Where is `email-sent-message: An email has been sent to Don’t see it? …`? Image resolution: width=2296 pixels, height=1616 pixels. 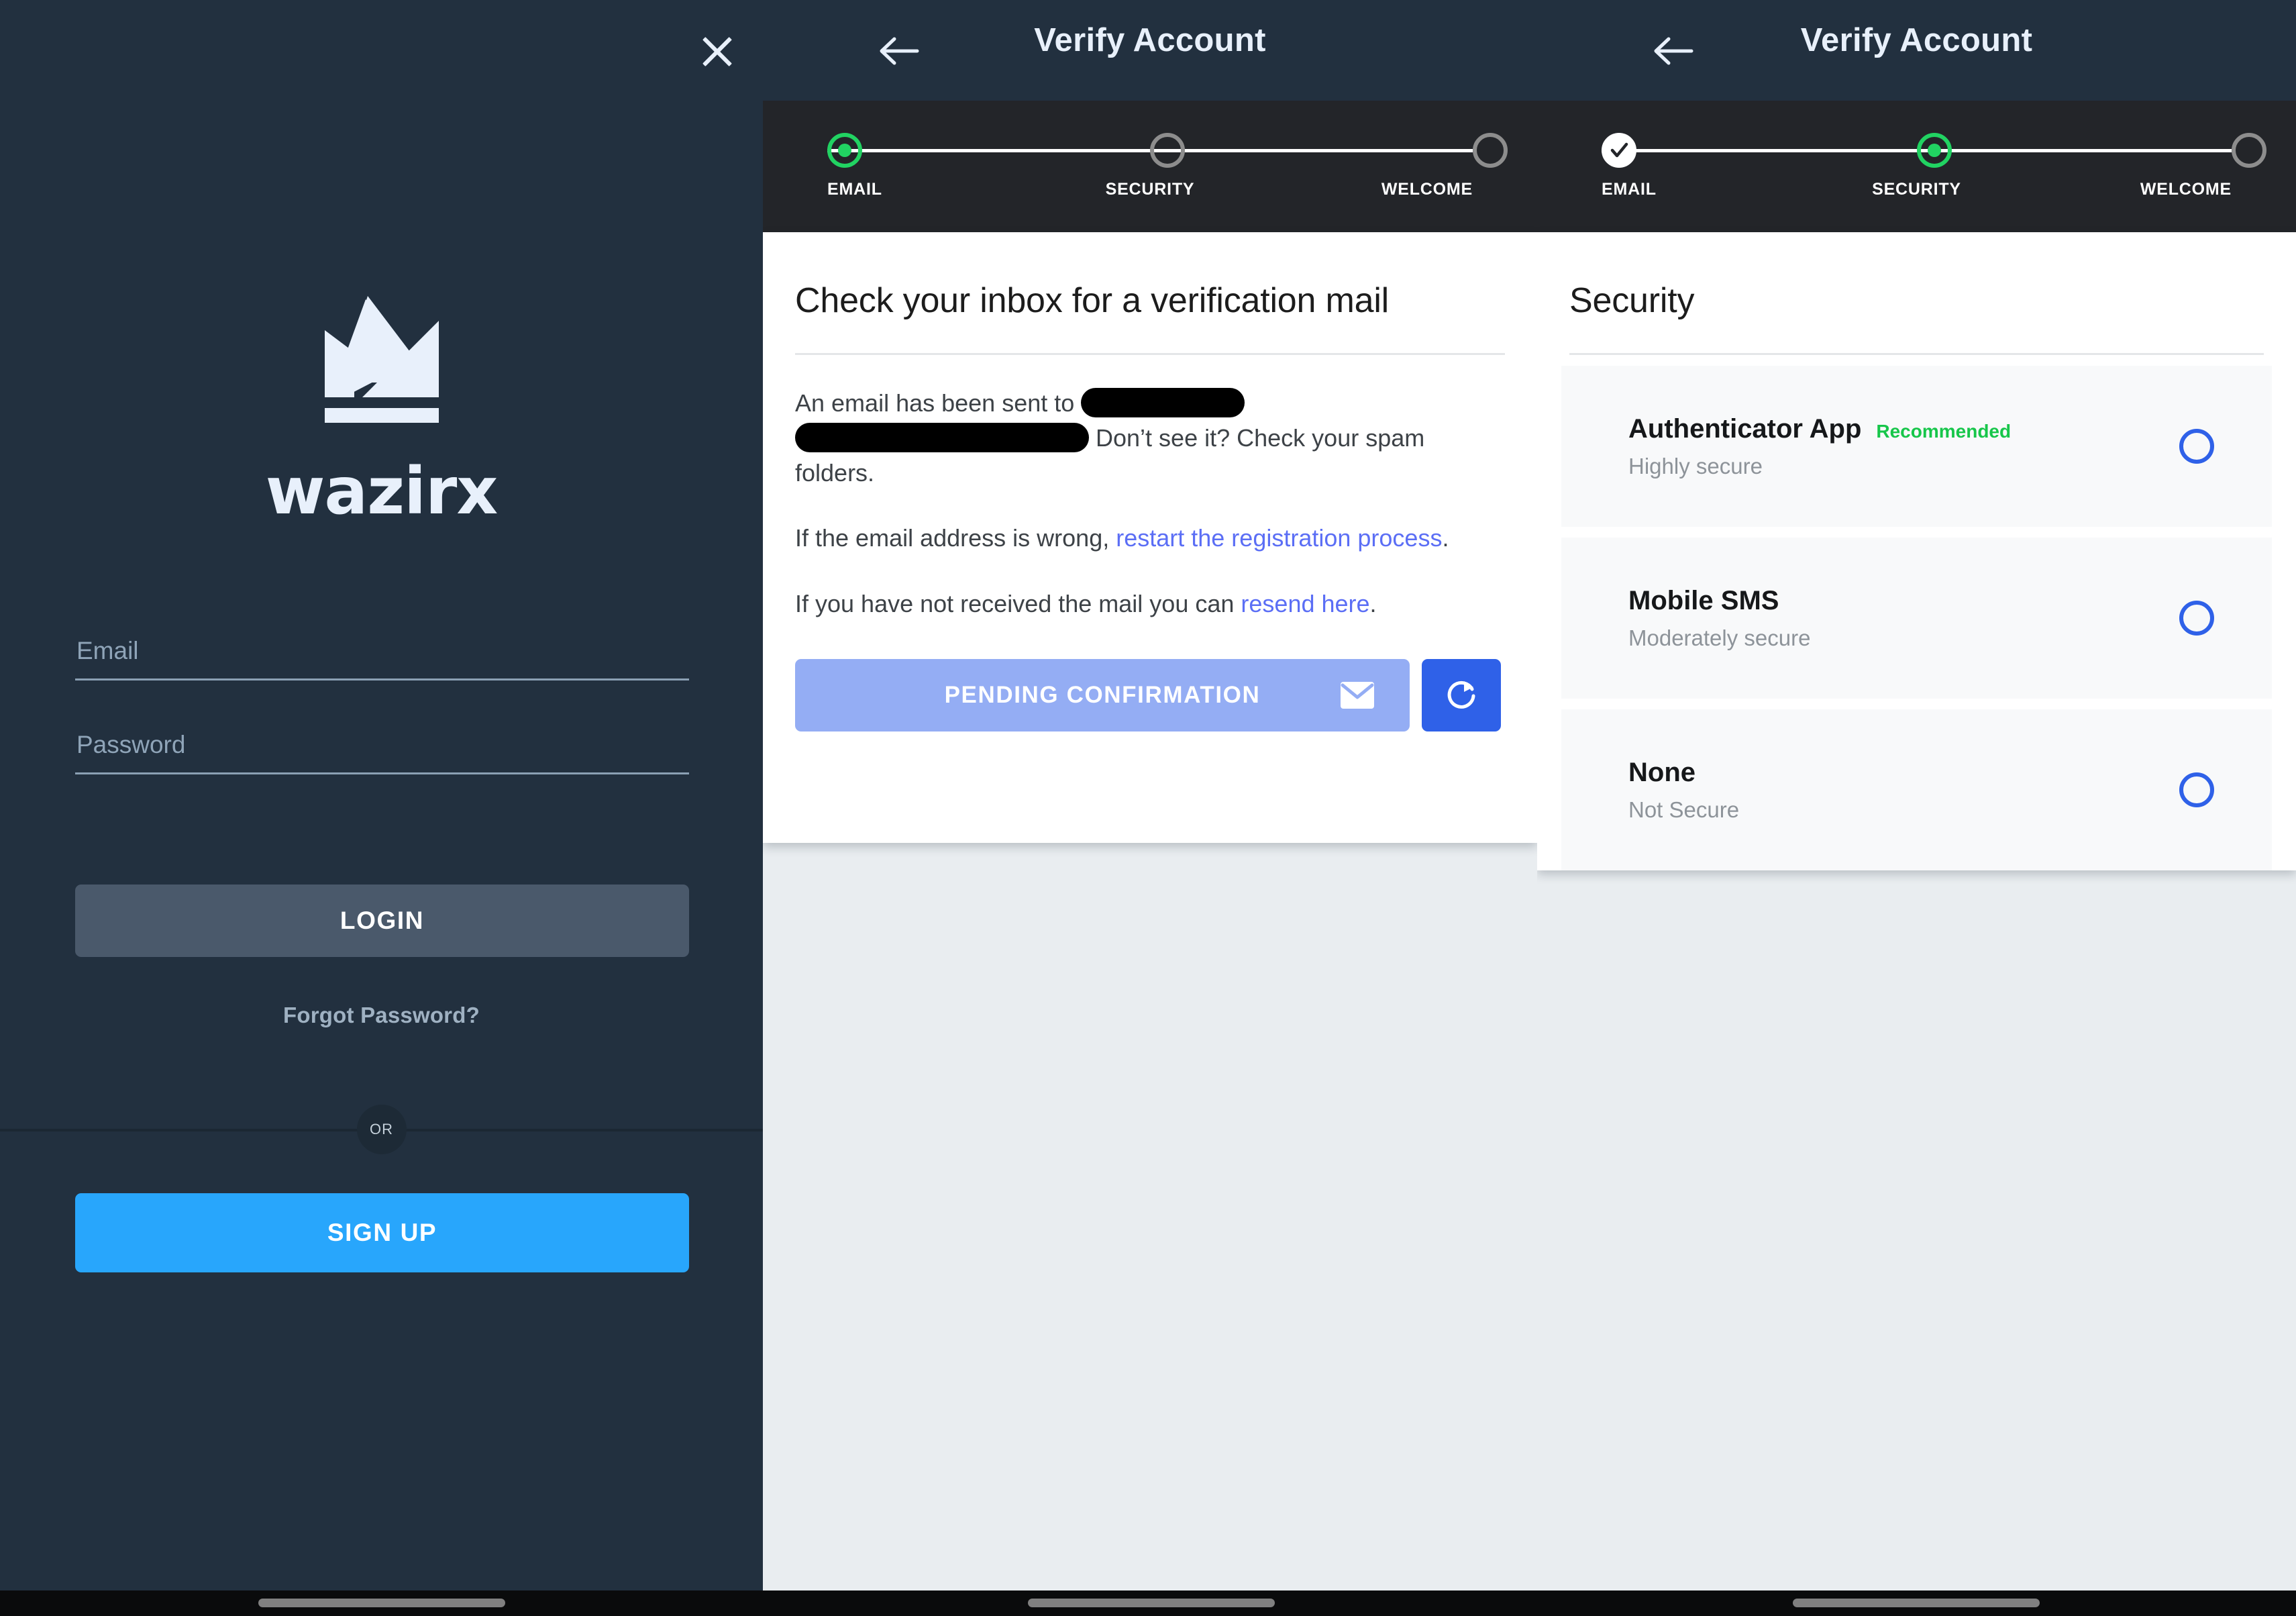
email-sent-message: An email has been sent to Don’t see it? … is located at coordinates (1150, 438).